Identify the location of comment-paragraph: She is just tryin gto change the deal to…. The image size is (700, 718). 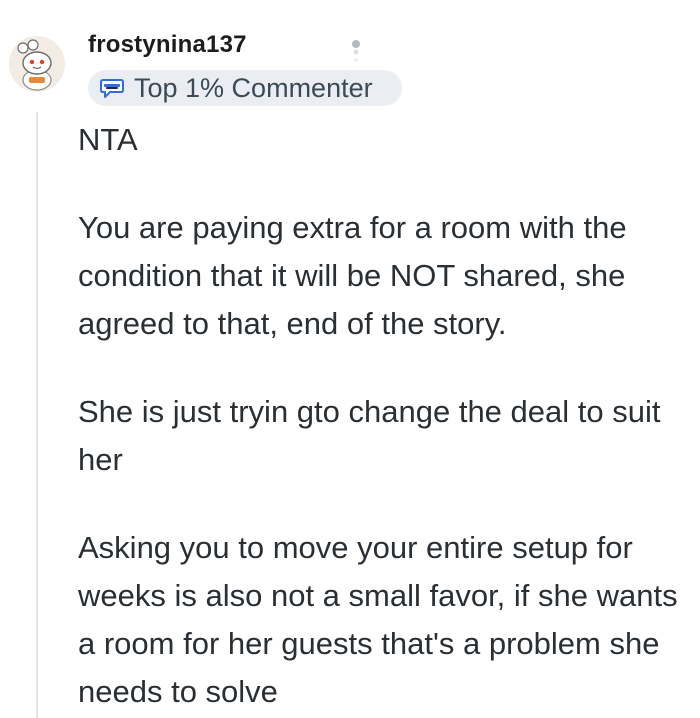
(369, 435).